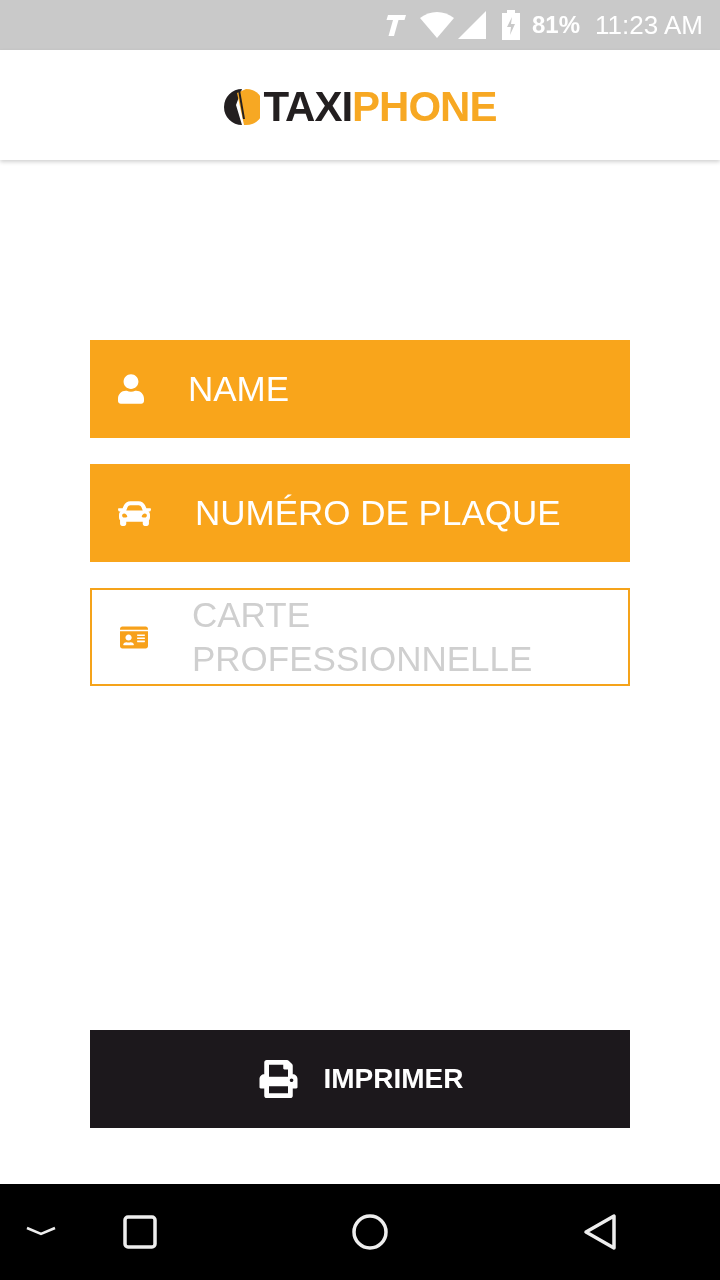  I want to click on carrier-icon, so click(395, 25).